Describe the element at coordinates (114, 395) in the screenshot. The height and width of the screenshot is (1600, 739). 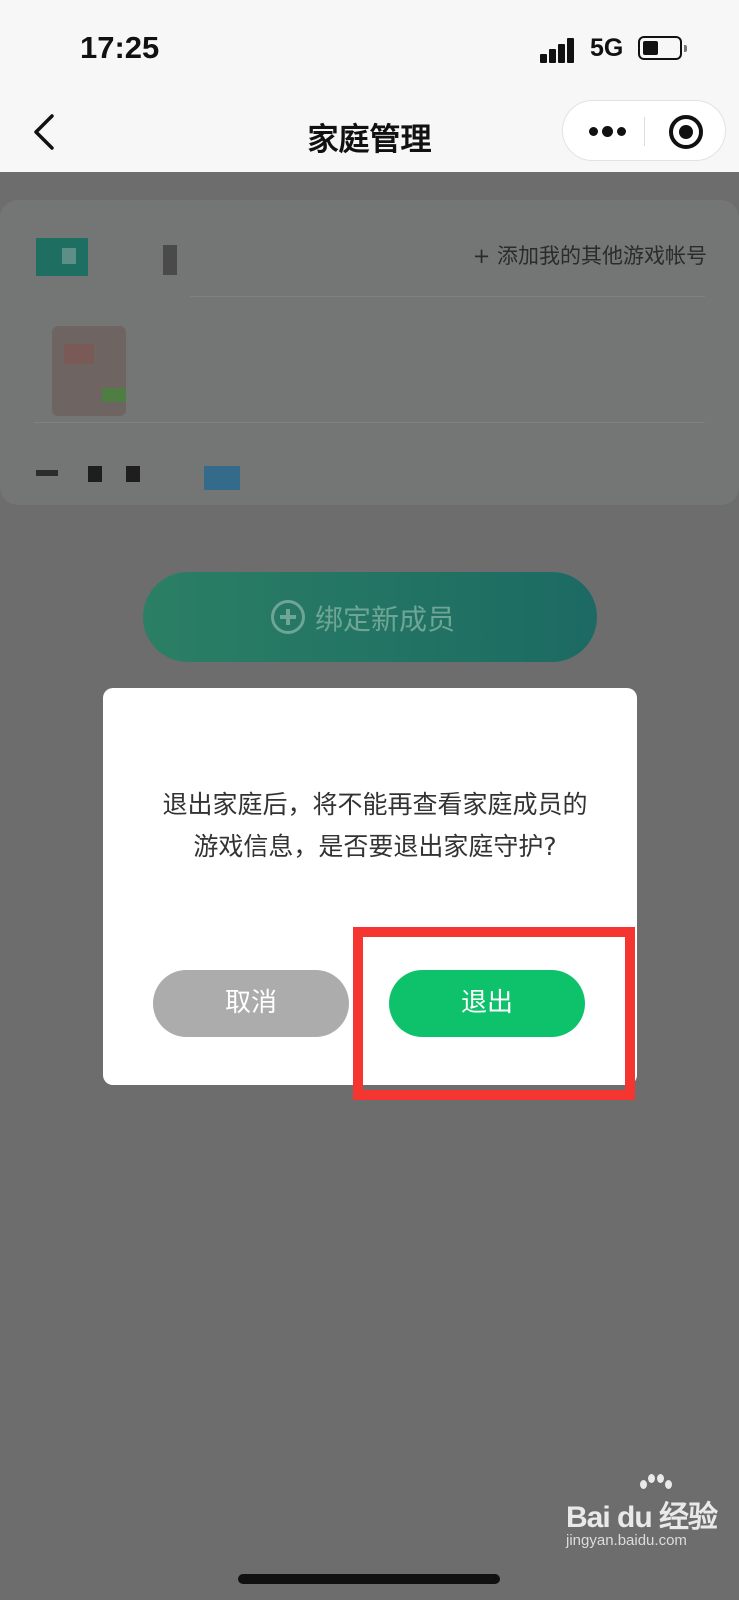
I see `member-avatar-badge` at that location.